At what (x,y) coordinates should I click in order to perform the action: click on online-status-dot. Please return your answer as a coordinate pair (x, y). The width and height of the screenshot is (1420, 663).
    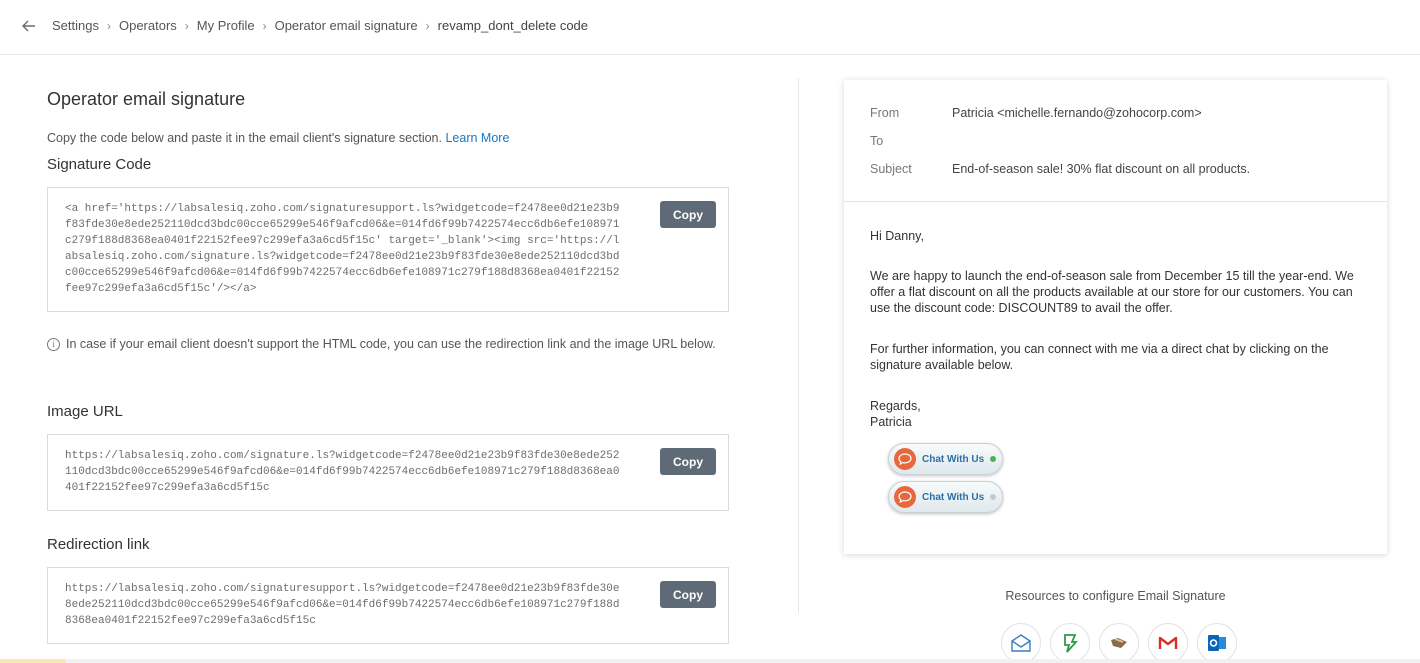
    Looking at the image, I should click on (993, 459).